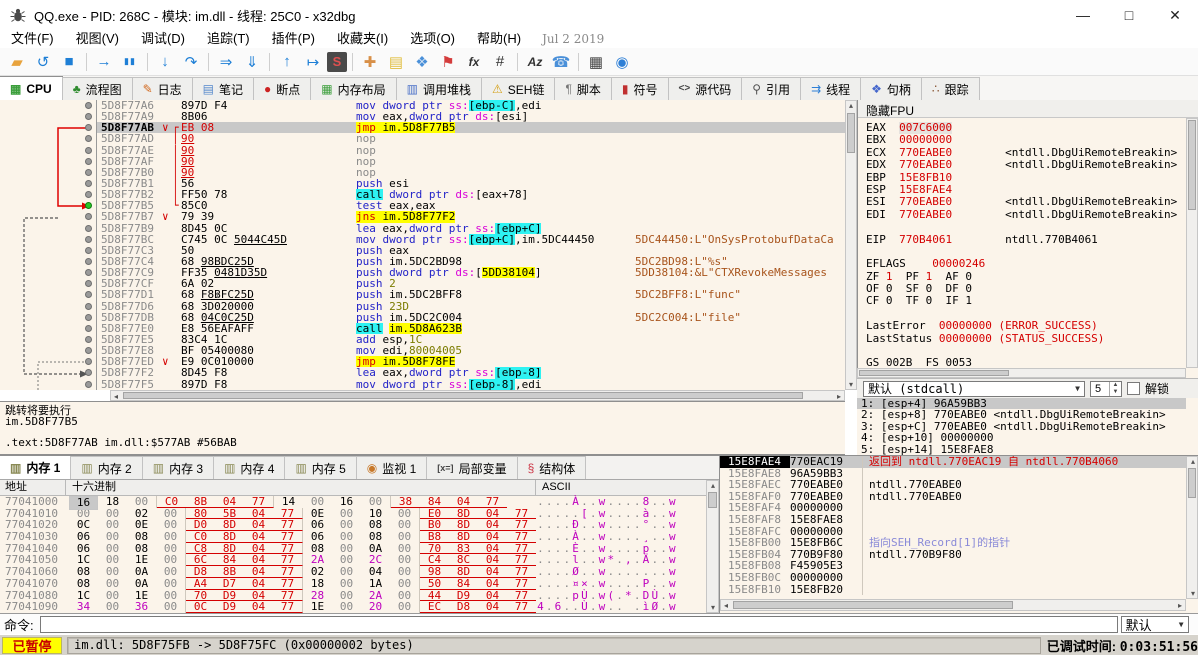 The width and height of the screenshot is (1198, 655). Describe the element at coordinates (1021, 438) in the screenshot. I see `argument-row: 4: [esp+10] 00000000` at that location.